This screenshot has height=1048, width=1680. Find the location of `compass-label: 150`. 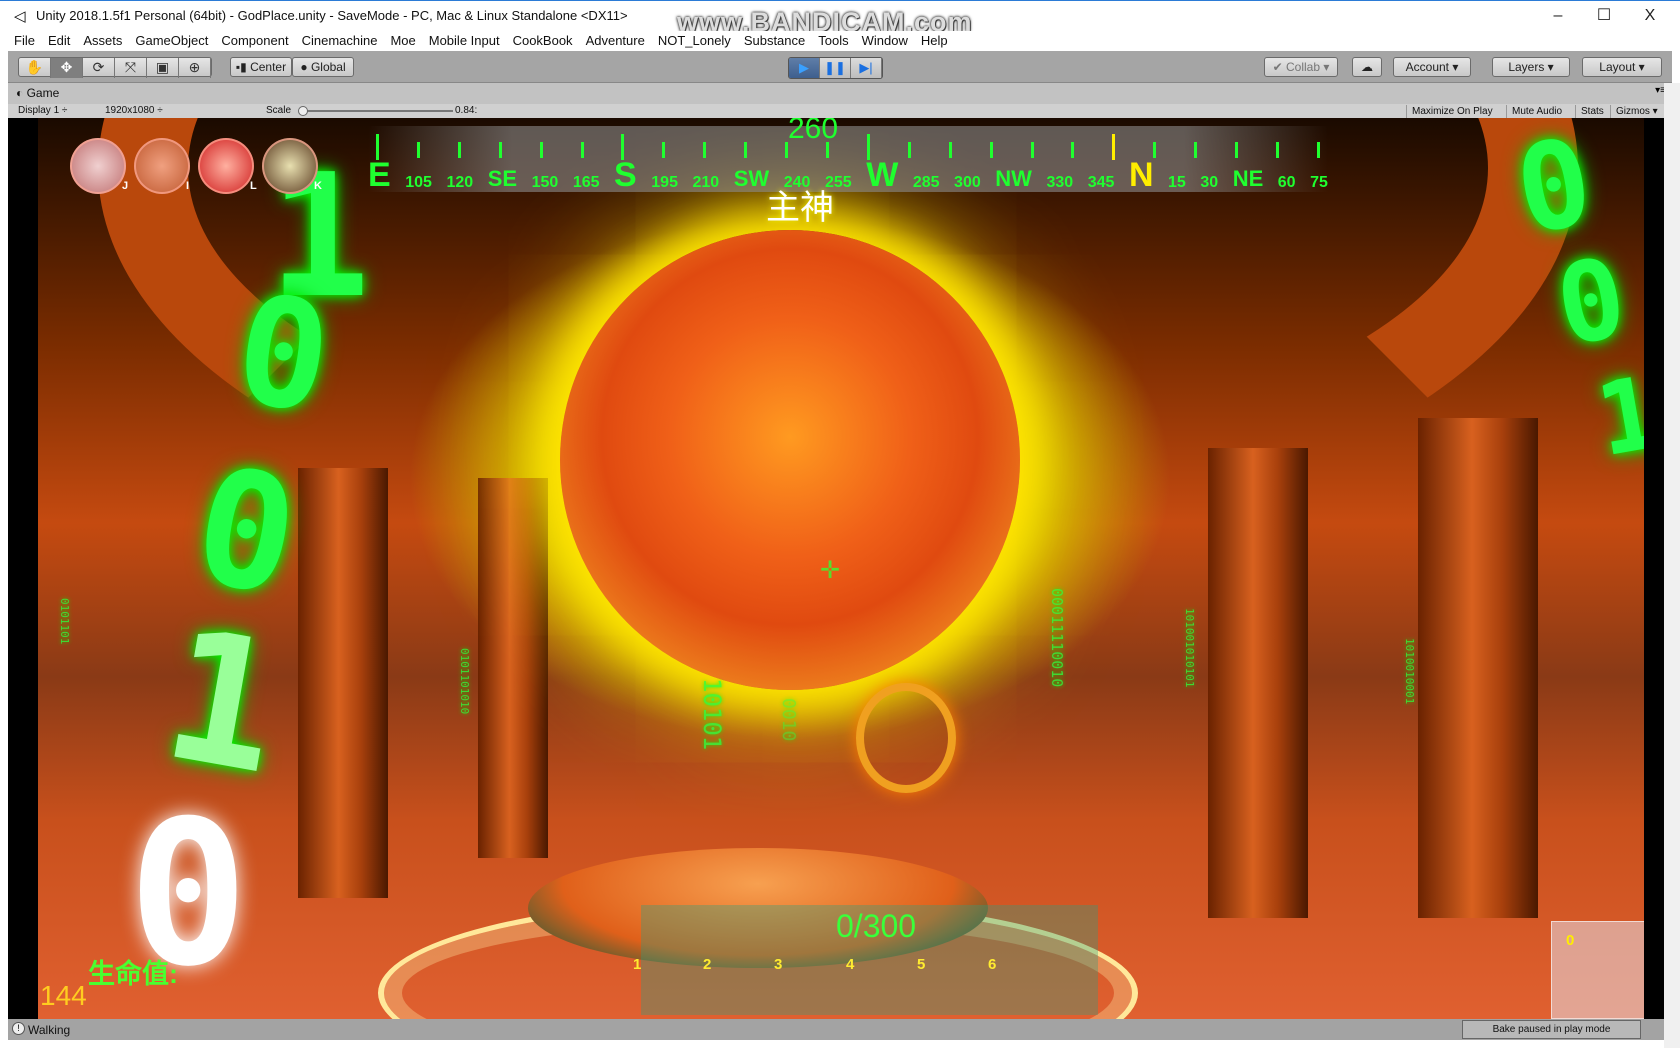

compass-label: 150 is located at coordinates (545, 182).